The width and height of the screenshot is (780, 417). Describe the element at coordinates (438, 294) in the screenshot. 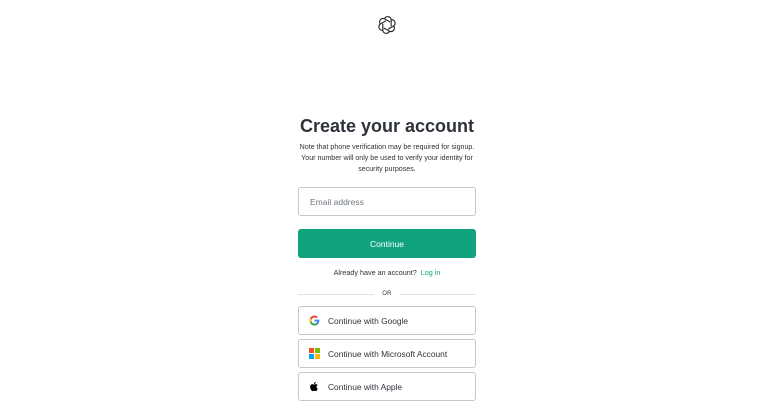

I see `divider-line-right` at that location.